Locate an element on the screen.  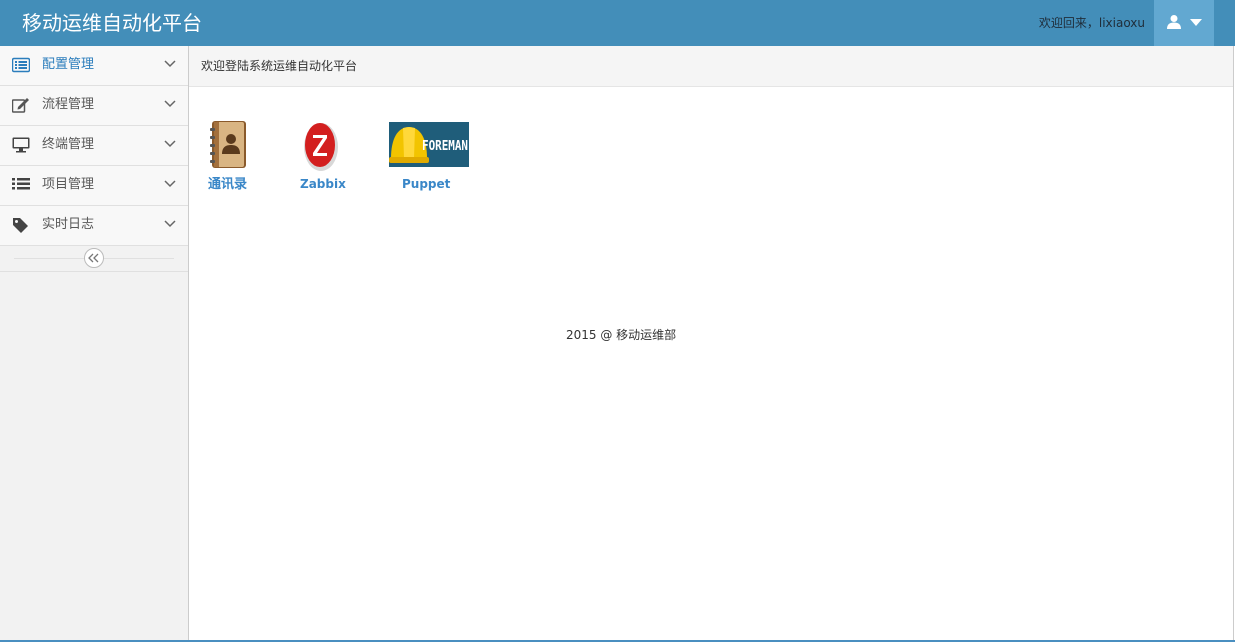
app-label-contacts: 通讯录 is located at coordinates (227, 185).